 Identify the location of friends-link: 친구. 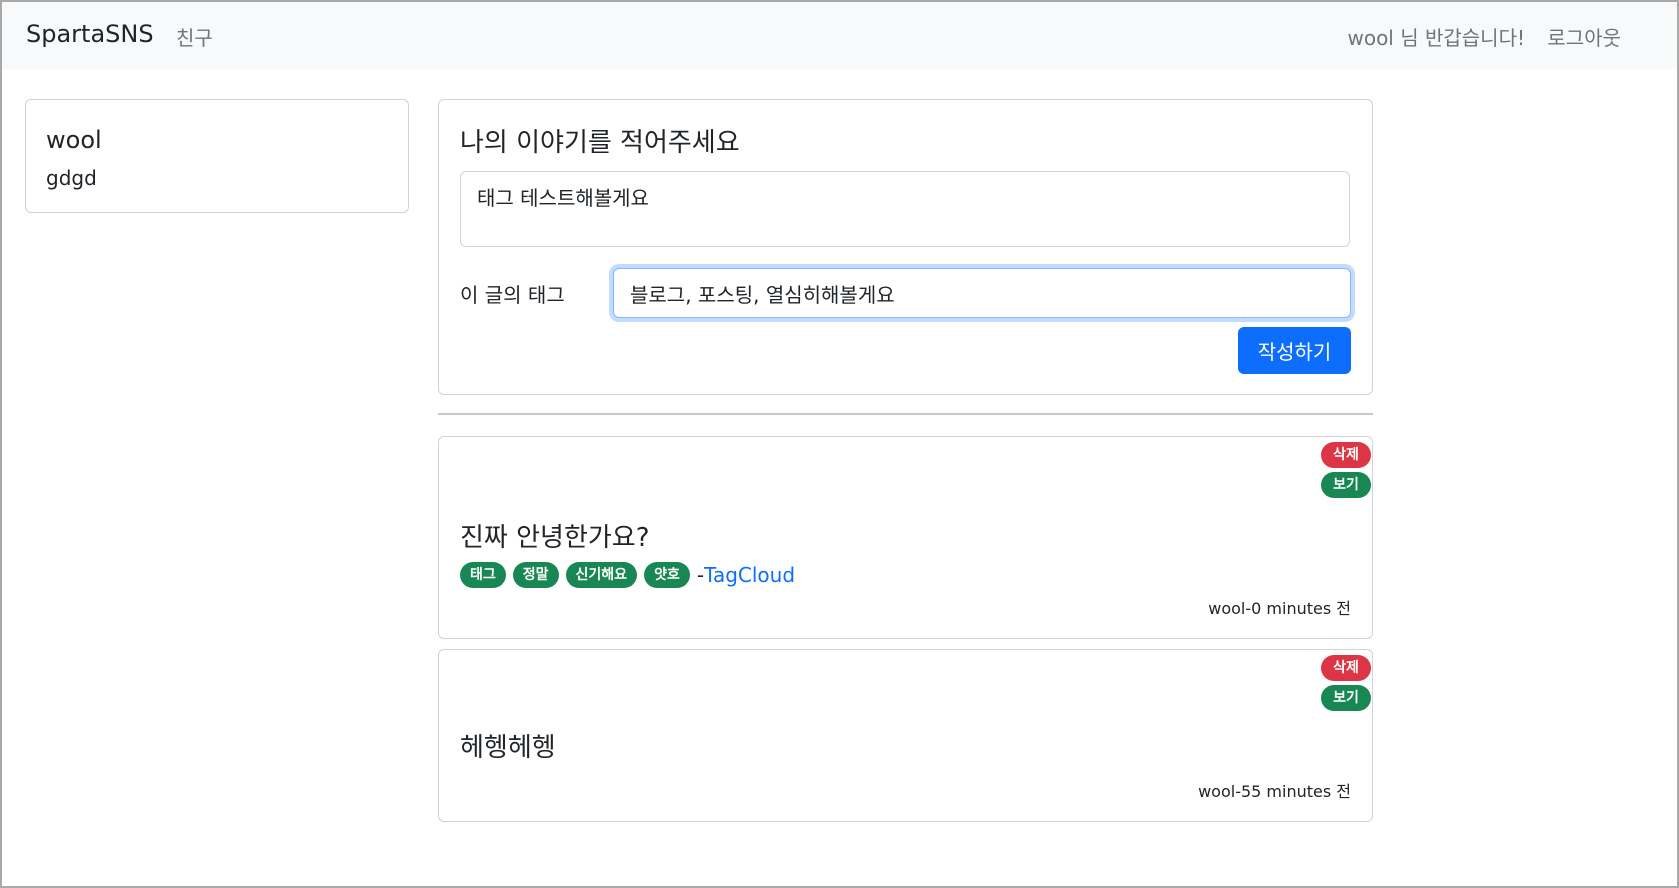
(194, 36).